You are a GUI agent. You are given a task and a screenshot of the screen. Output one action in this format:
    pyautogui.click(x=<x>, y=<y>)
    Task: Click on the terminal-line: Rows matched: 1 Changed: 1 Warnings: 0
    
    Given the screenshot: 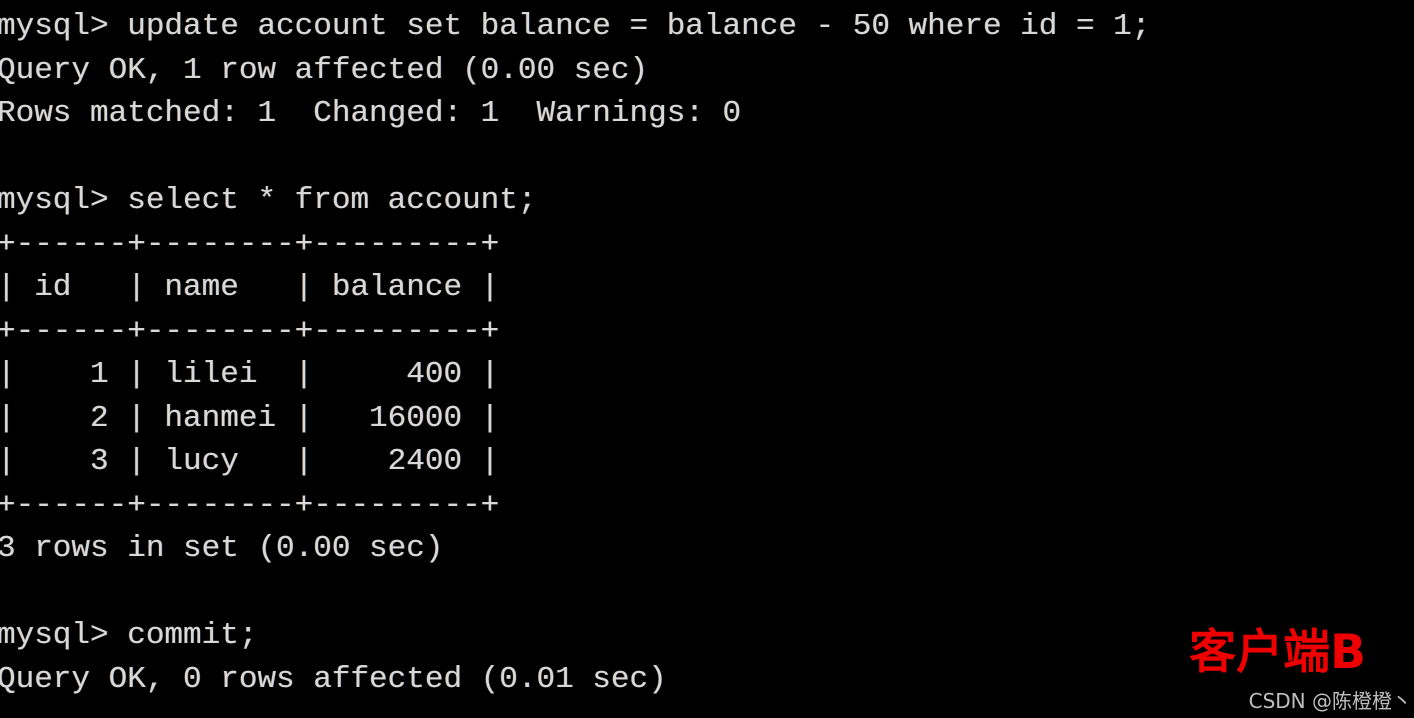 What is the action you would take?
    pyautogui.click(x=371, y=113)
    